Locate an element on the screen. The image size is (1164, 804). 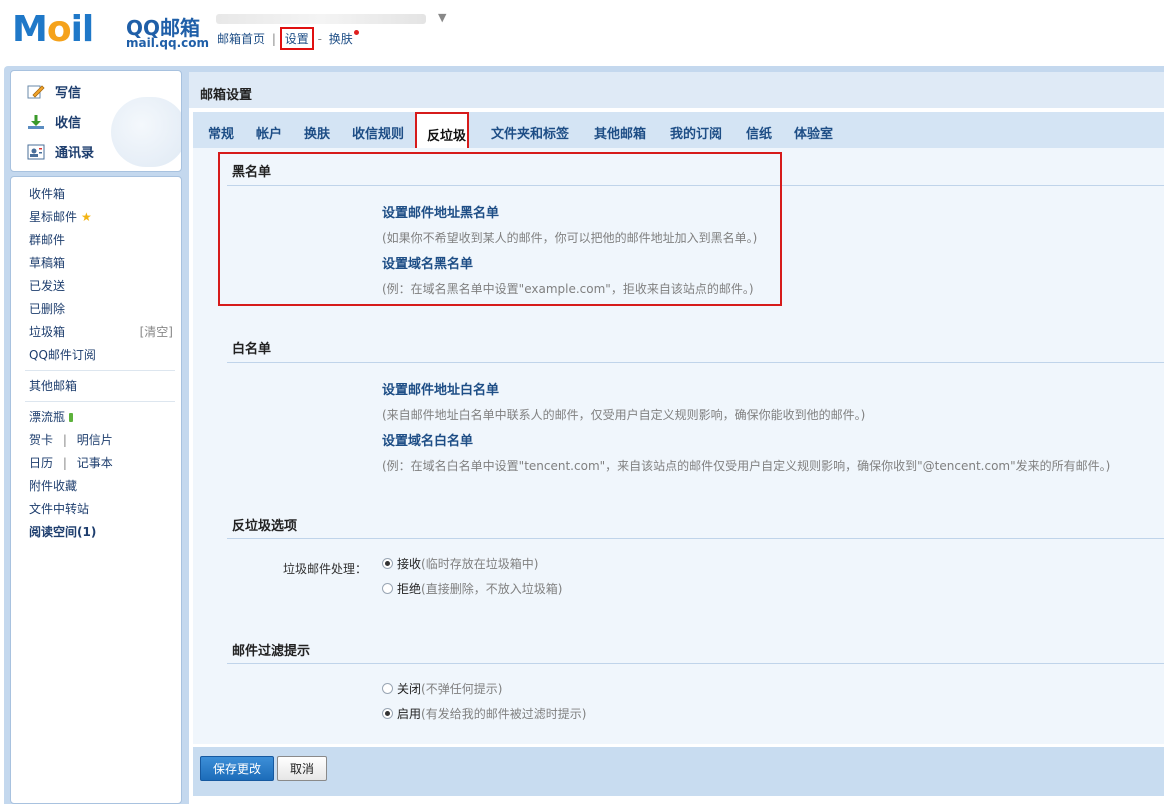
top-links: 邮箱首页 | 设置 - 换肤 is located at coordinates (288, 38).